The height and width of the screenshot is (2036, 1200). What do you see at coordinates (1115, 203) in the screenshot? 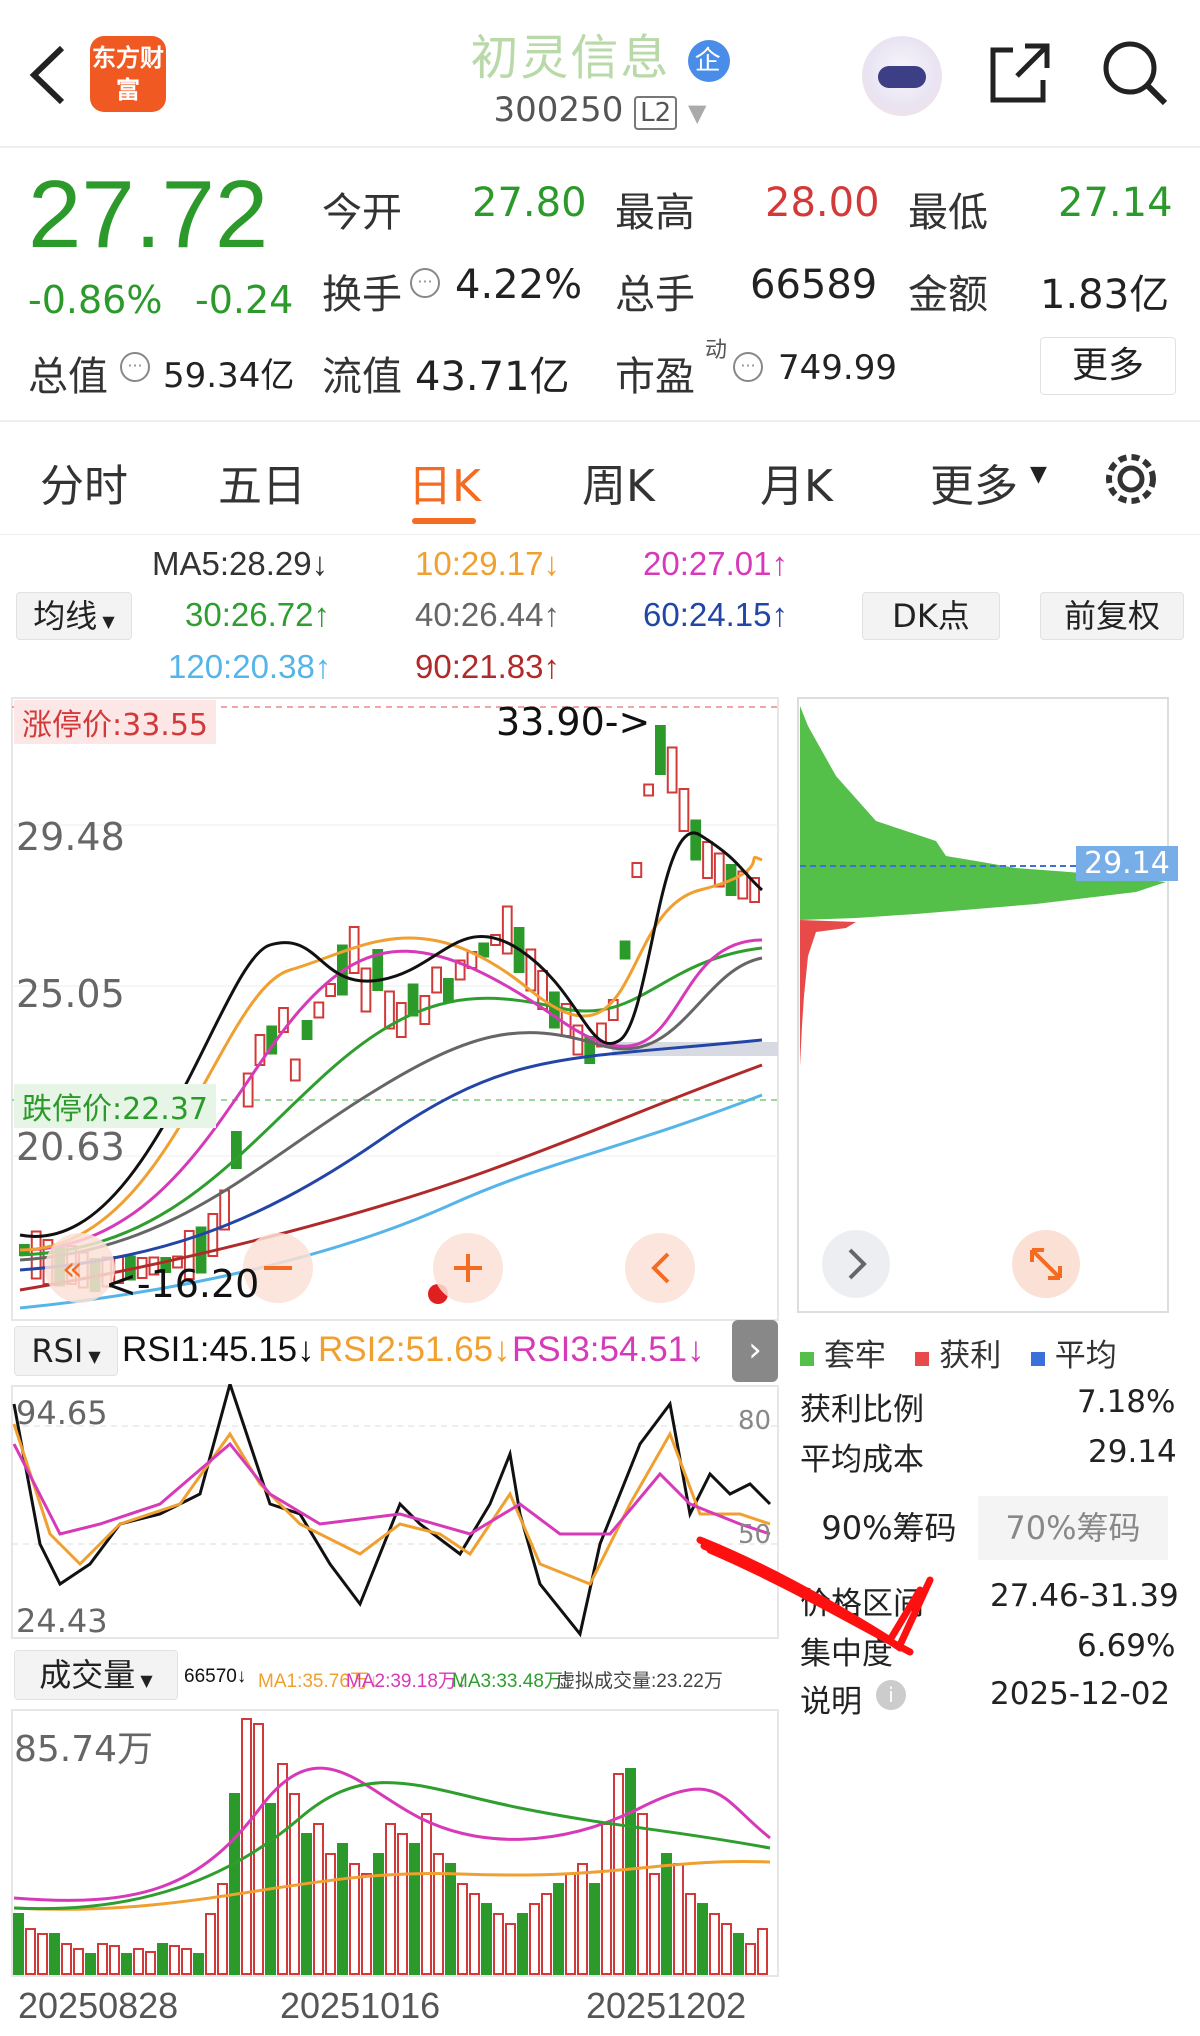
I see `low-value: 27.14` at bounding box center [1115, 203].